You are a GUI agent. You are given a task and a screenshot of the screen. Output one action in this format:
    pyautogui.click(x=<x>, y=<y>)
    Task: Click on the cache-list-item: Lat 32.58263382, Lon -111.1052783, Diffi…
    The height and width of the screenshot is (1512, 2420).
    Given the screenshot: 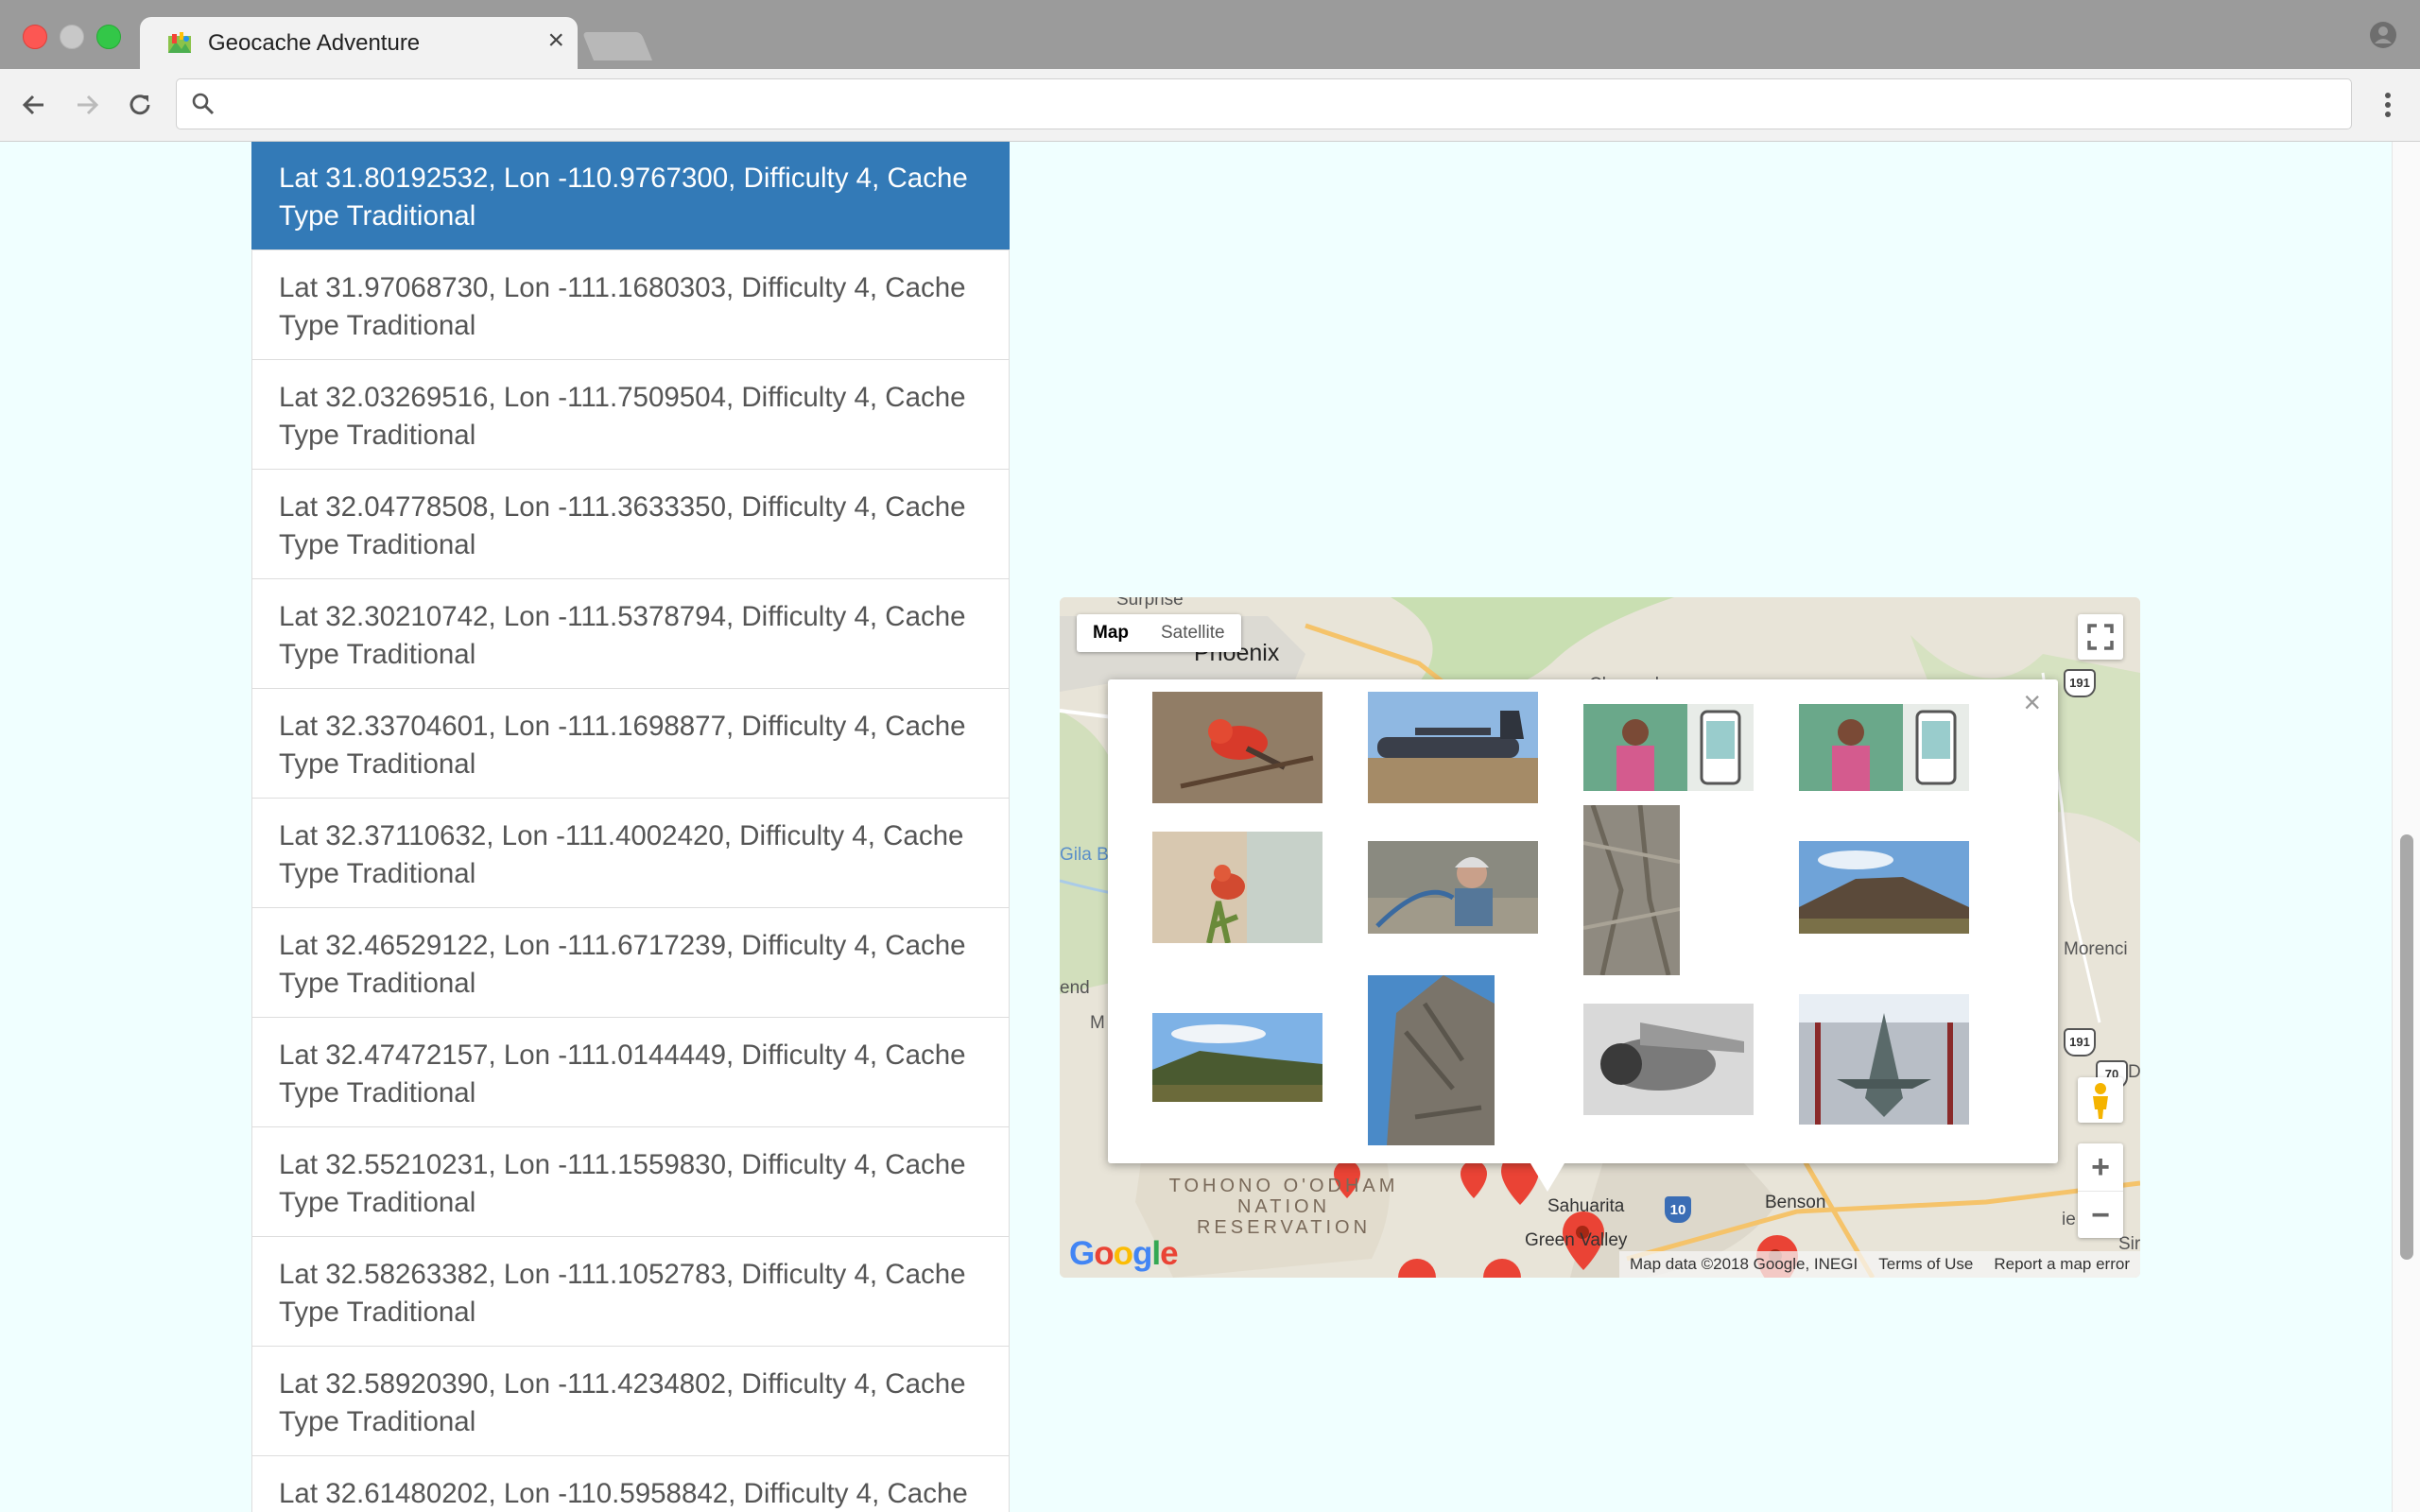 What is the action you would take?
    pyautogui.click(x=630, y=1291)
    